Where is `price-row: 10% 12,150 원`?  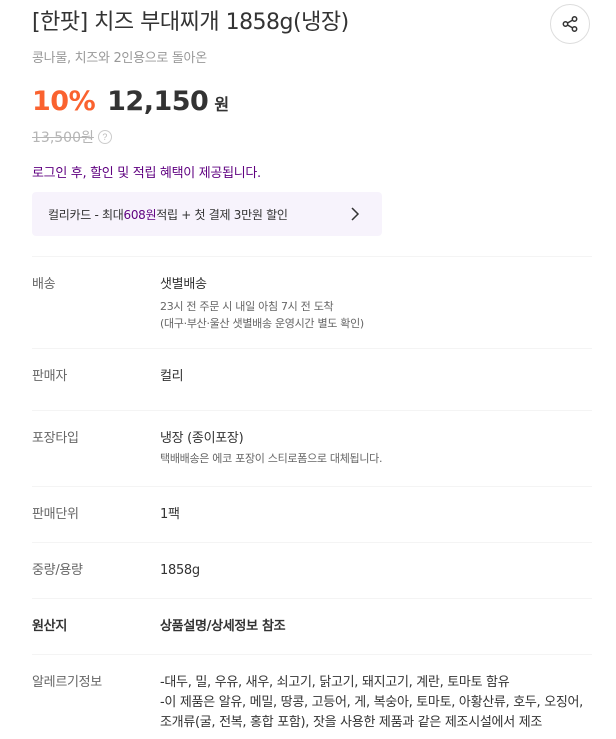 price-row: 10% 12,150 원 is located at coordinates (130, 101).